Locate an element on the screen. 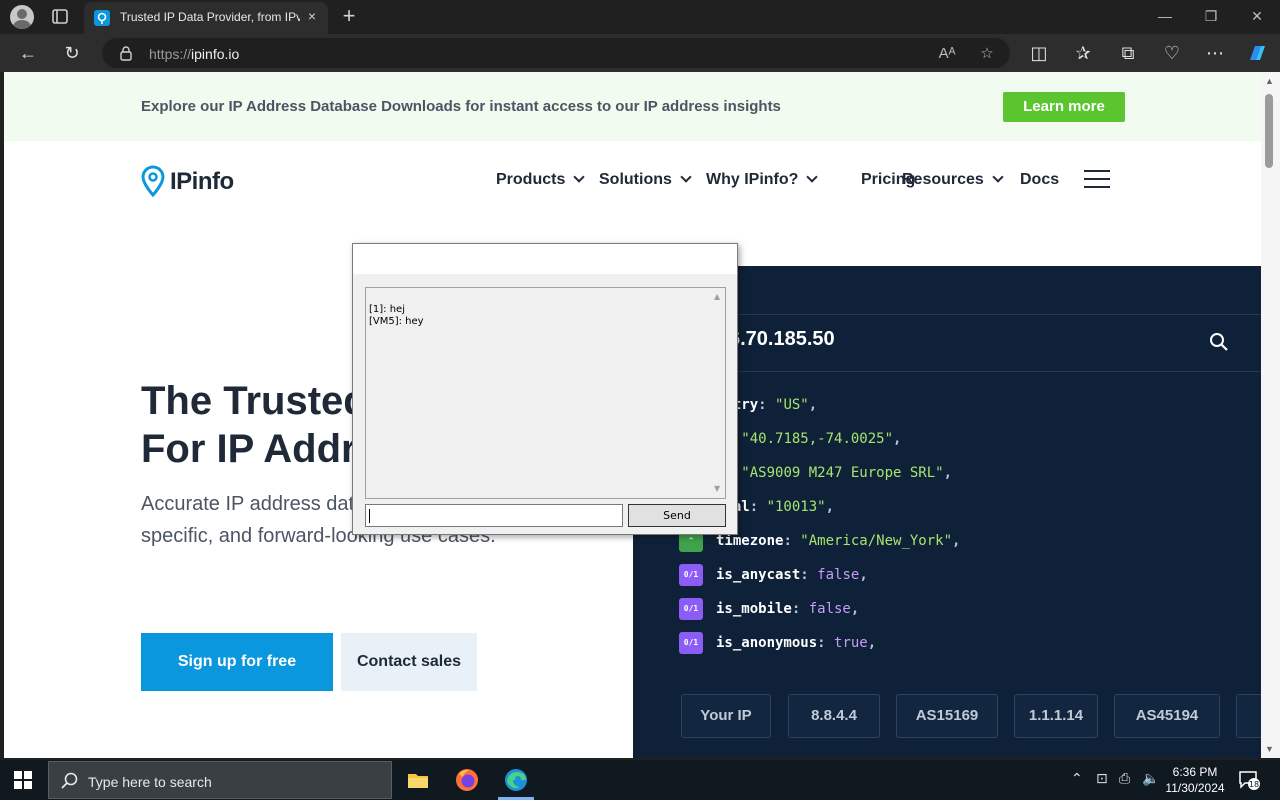 Image resolution: width=1280 pixels, height=800 pixels. json-key: timezone is located at coordinates (750, 541).